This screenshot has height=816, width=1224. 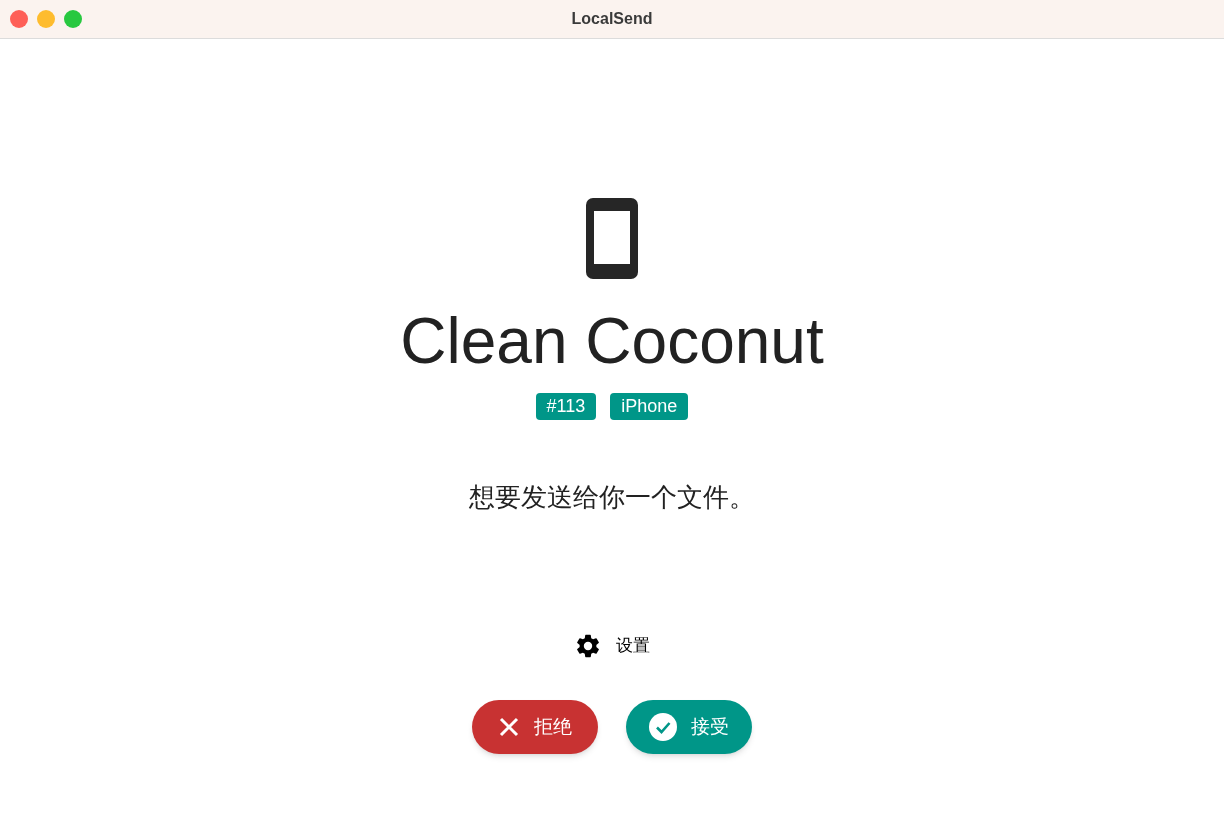 I want to click on check-circle-icon, so click(x=663, y=727).